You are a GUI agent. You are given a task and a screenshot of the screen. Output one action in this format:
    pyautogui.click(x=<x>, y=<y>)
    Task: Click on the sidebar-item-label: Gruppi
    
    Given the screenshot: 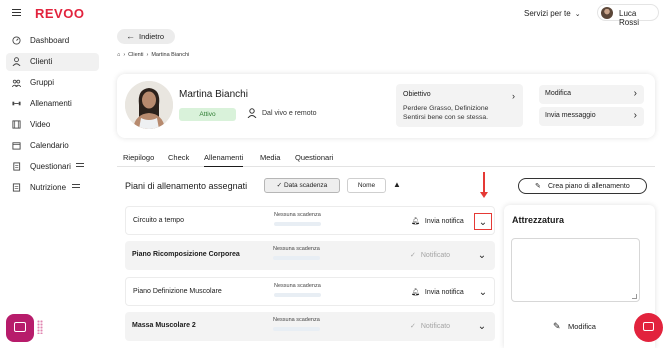 What is the action you would take?
    pyautogui.click(x=42, y=82)
    